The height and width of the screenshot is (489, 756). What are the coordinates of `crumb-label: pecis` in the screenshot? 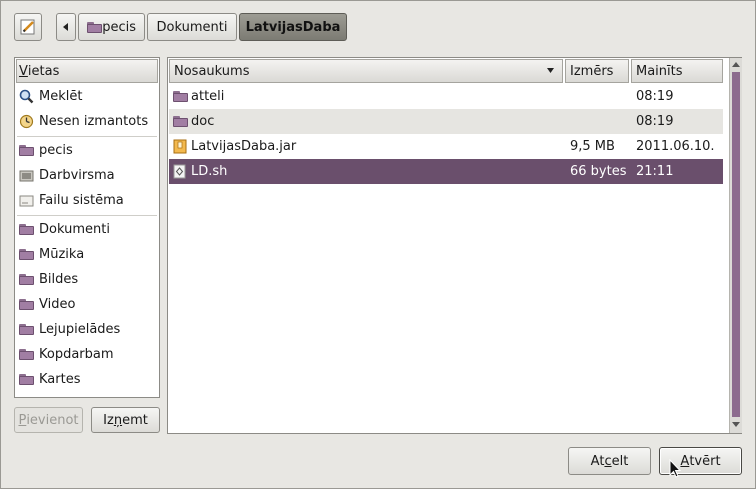 It's located at (119, 27).